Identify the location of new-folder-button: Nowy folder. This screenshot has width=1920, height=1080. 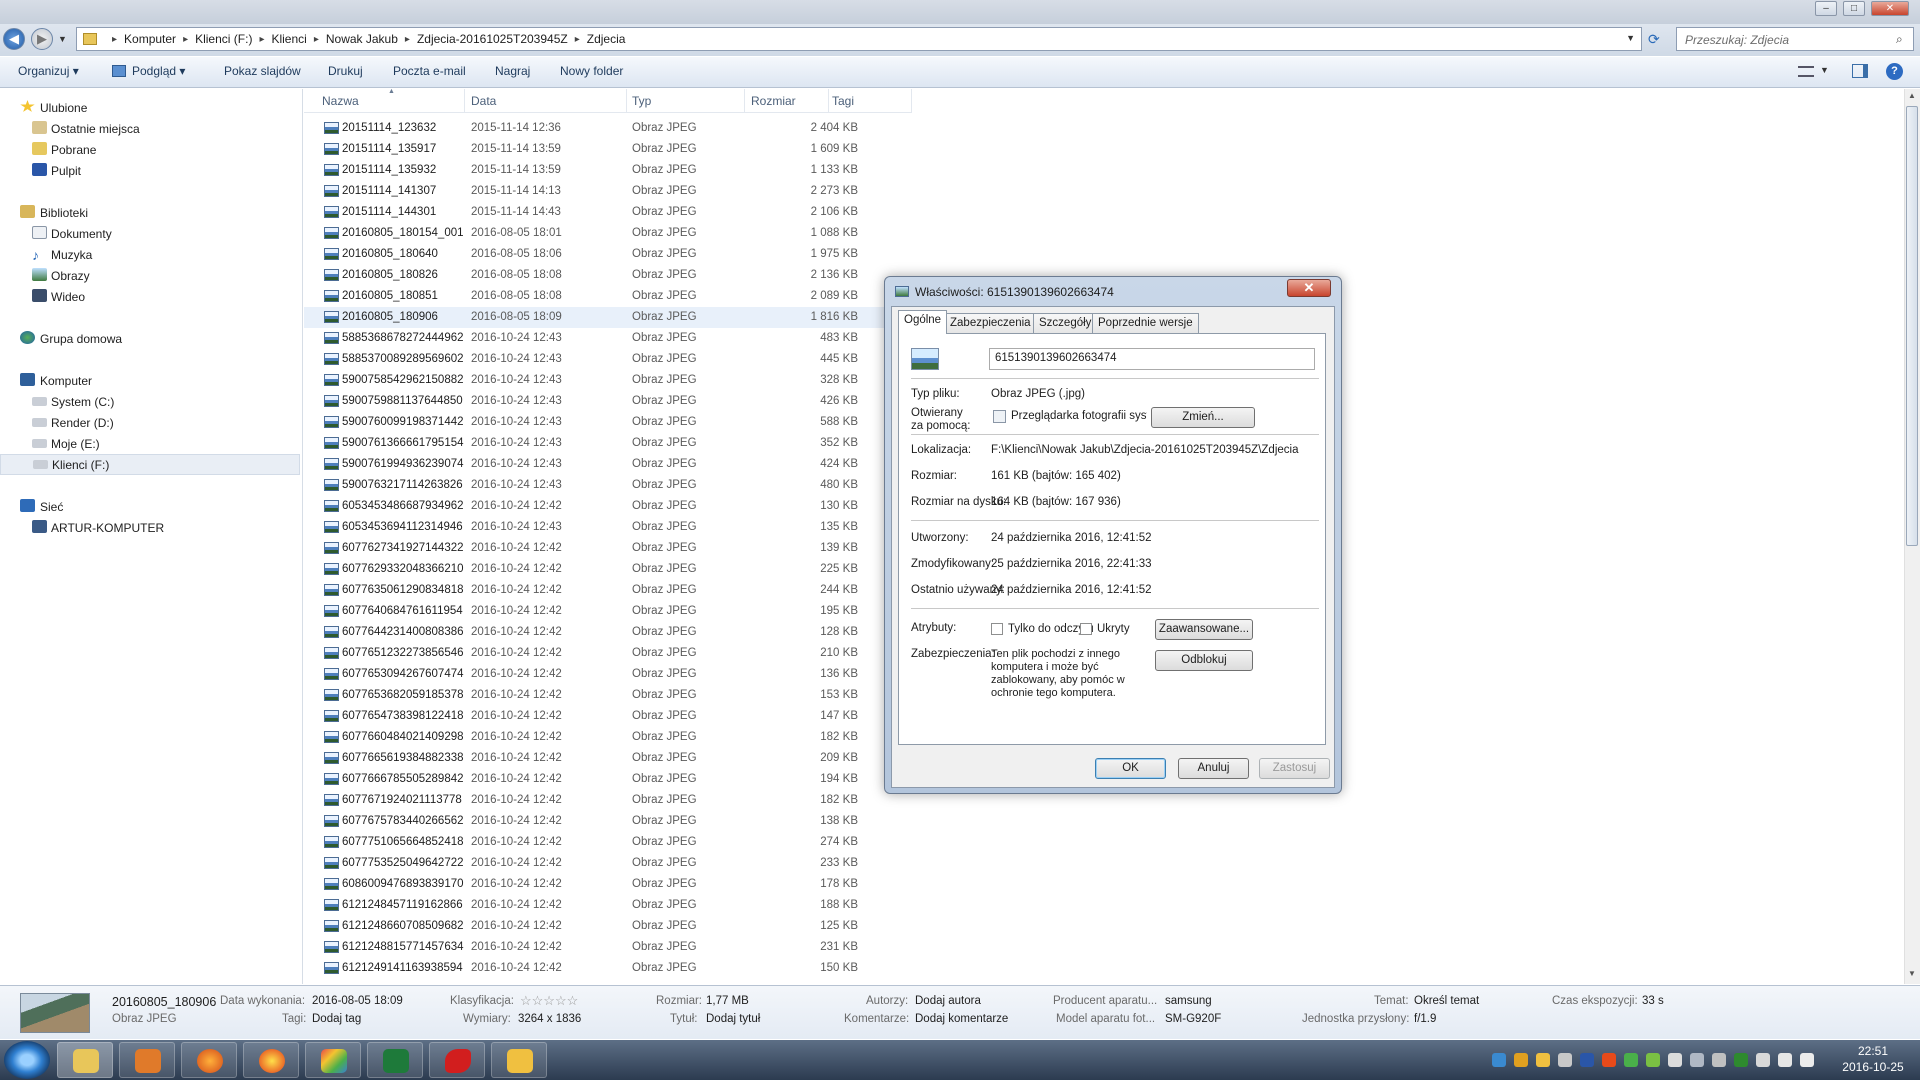
(591, 71).